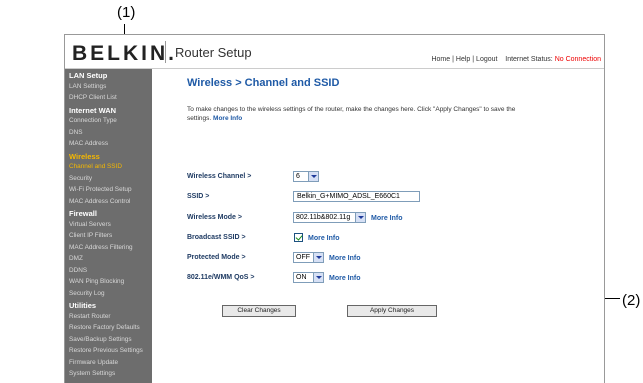  Describe the element at coordinates (486, 59) in the screenshot. I see `logout-link: Logout` at that location.